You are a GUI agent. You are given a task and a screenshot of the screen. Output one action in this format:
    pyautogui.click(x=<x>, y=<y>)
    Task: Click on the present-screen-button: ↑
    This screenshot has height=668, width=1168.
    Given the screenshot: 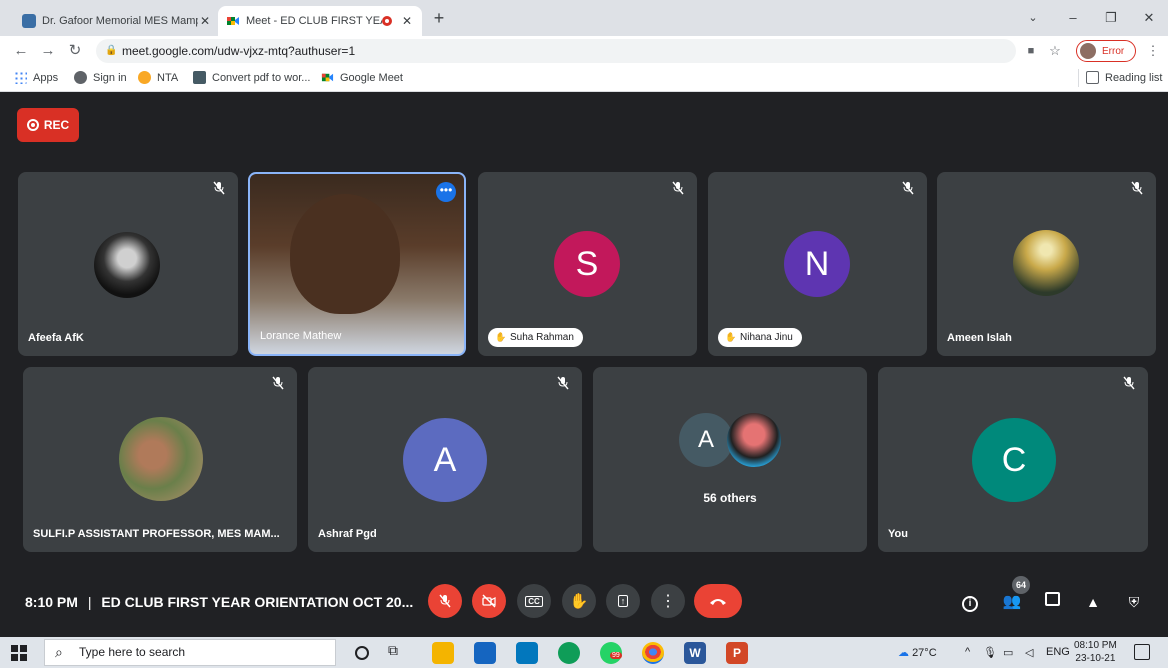 What is the action you would take?
    pyautogui.click(x=623, y=601)
    